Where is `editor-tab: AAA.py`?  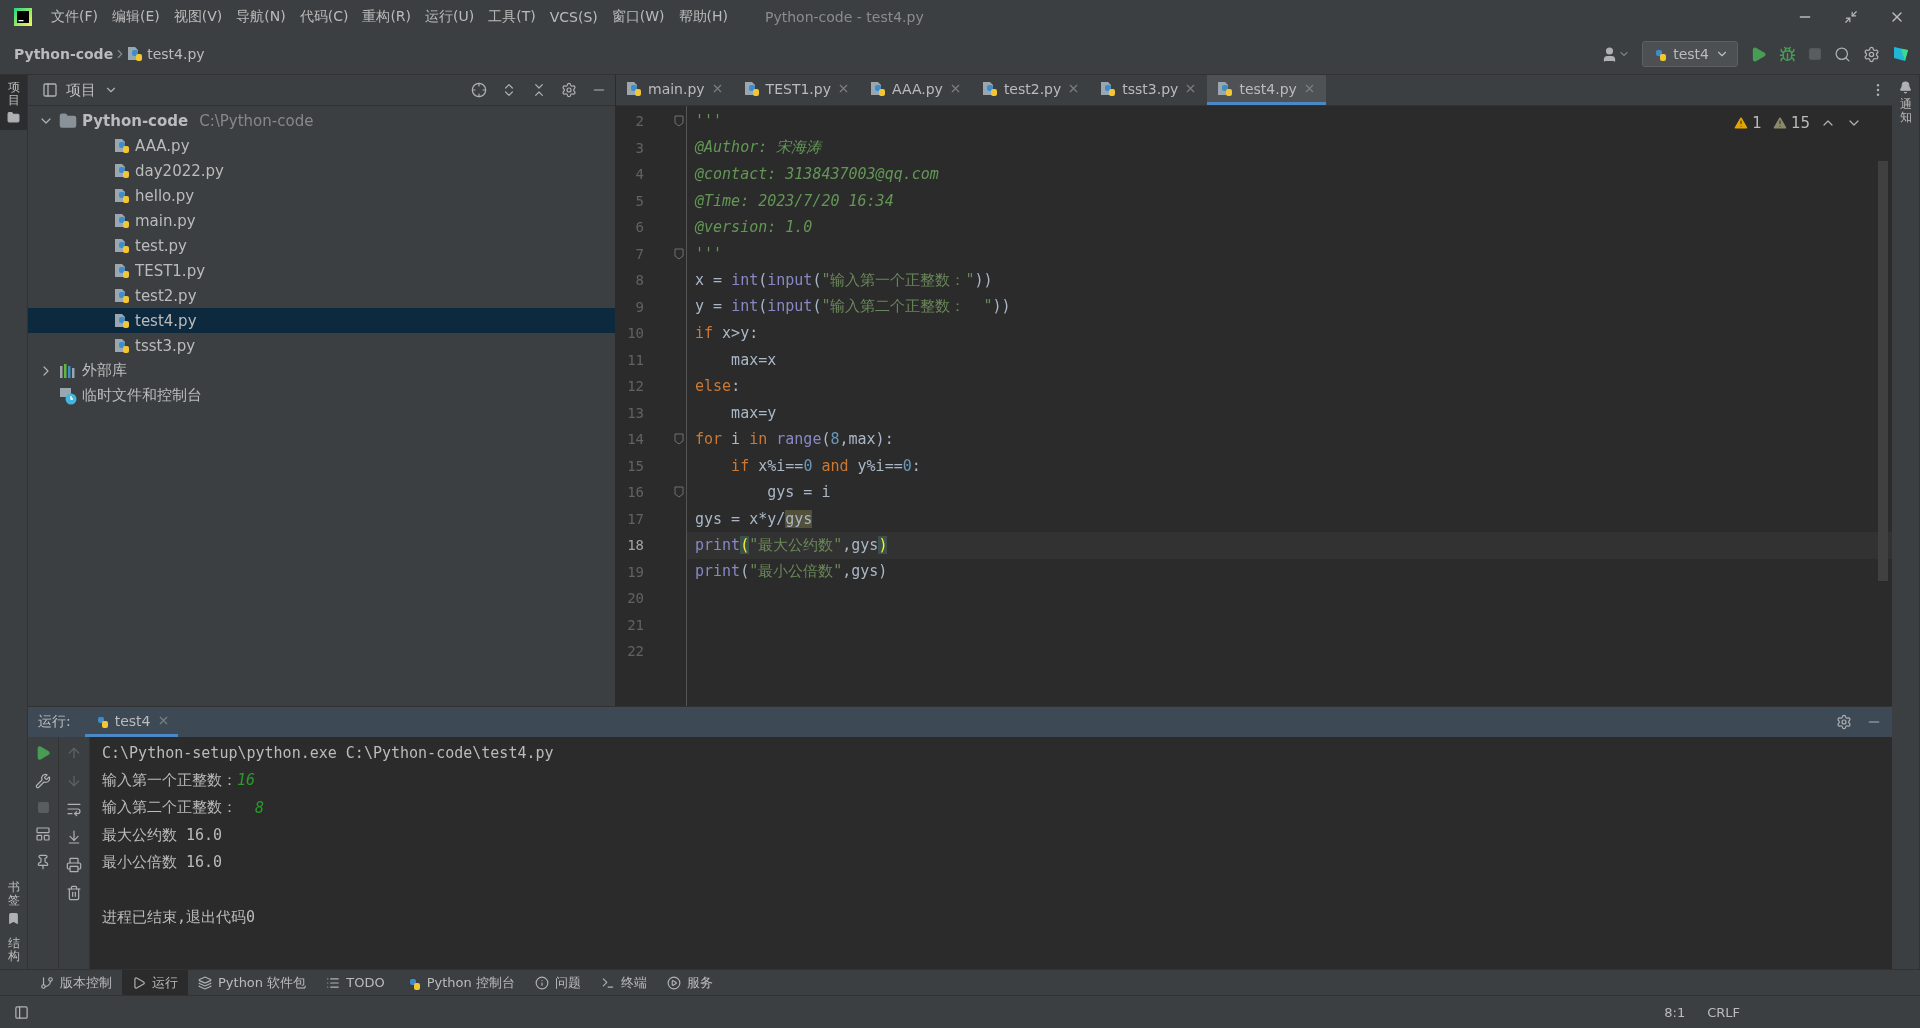
editor-tab: AAA.py is located at coordinates (916, 90).